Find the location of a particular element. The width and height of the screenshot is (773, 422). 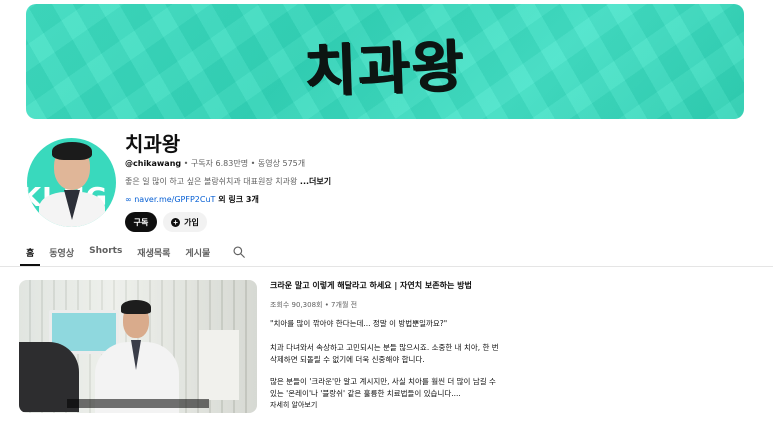

channel-link-extra: 외 링크 3개 is located at coordinates (237, 199).